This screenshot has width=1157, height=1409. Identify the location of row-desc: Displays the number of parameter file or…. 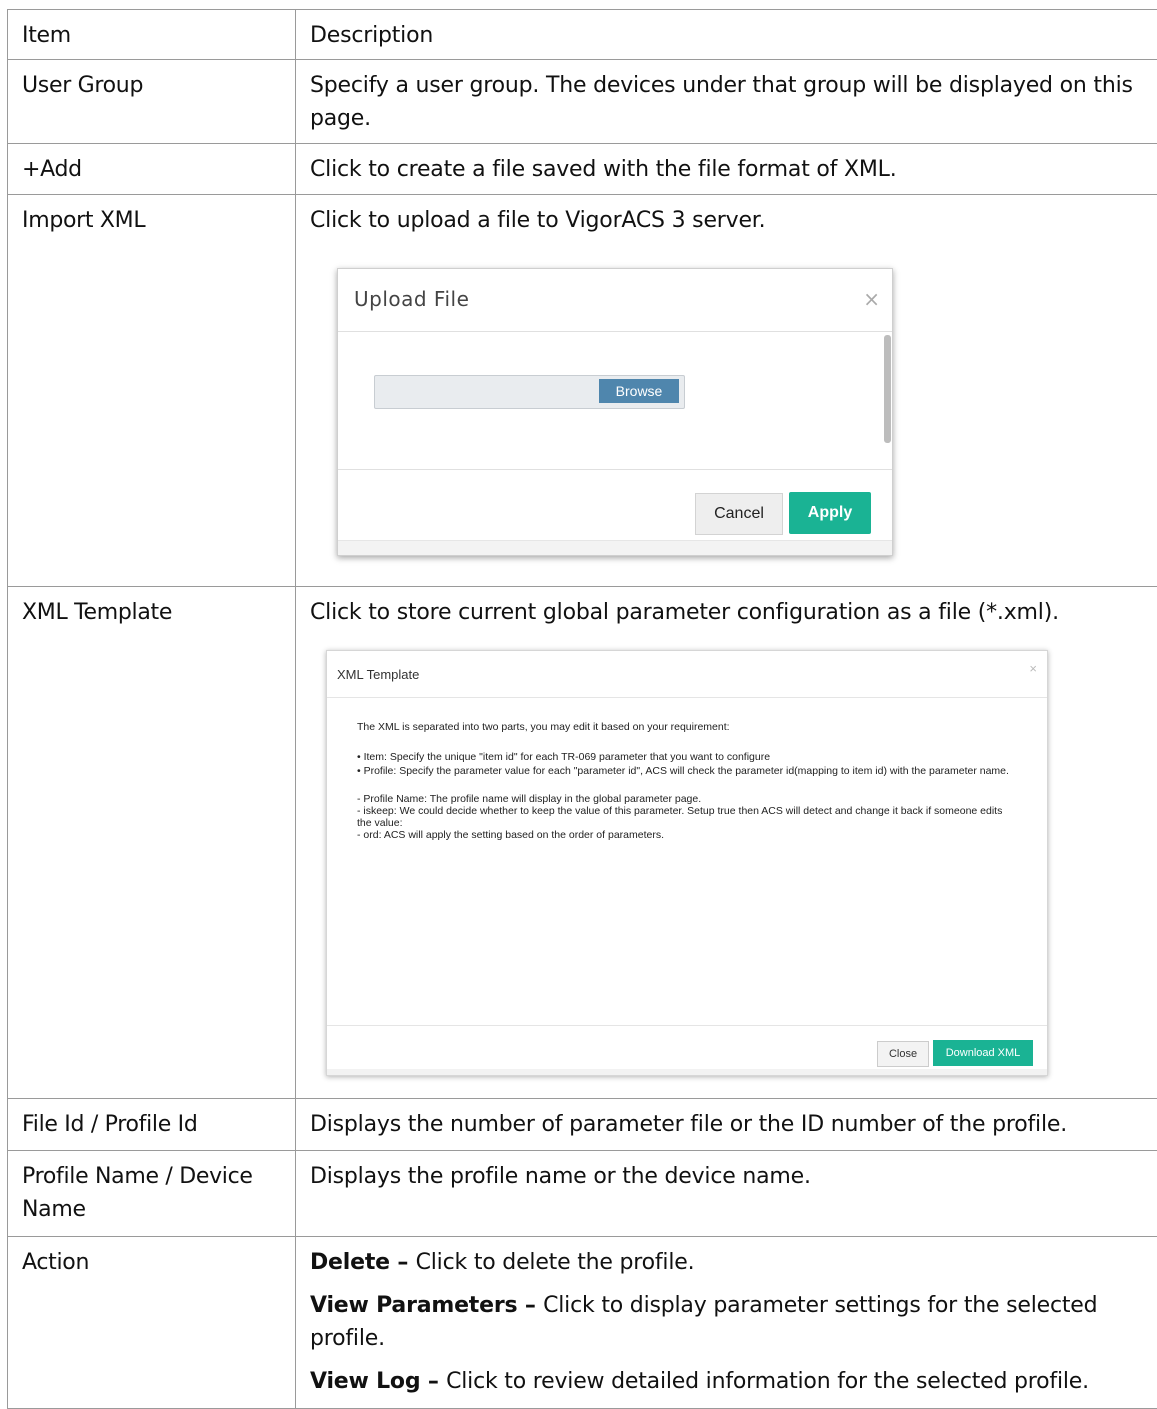
(726, 1120).